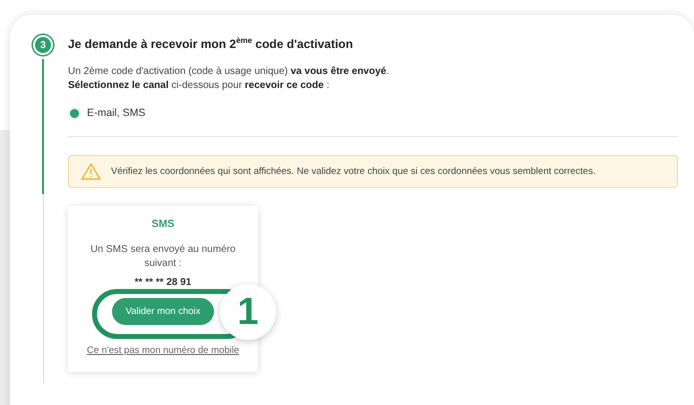  What do you see at coordinates (74, 113) in the screenshot?
I see `radio-button` at bounding box center [74, 113].